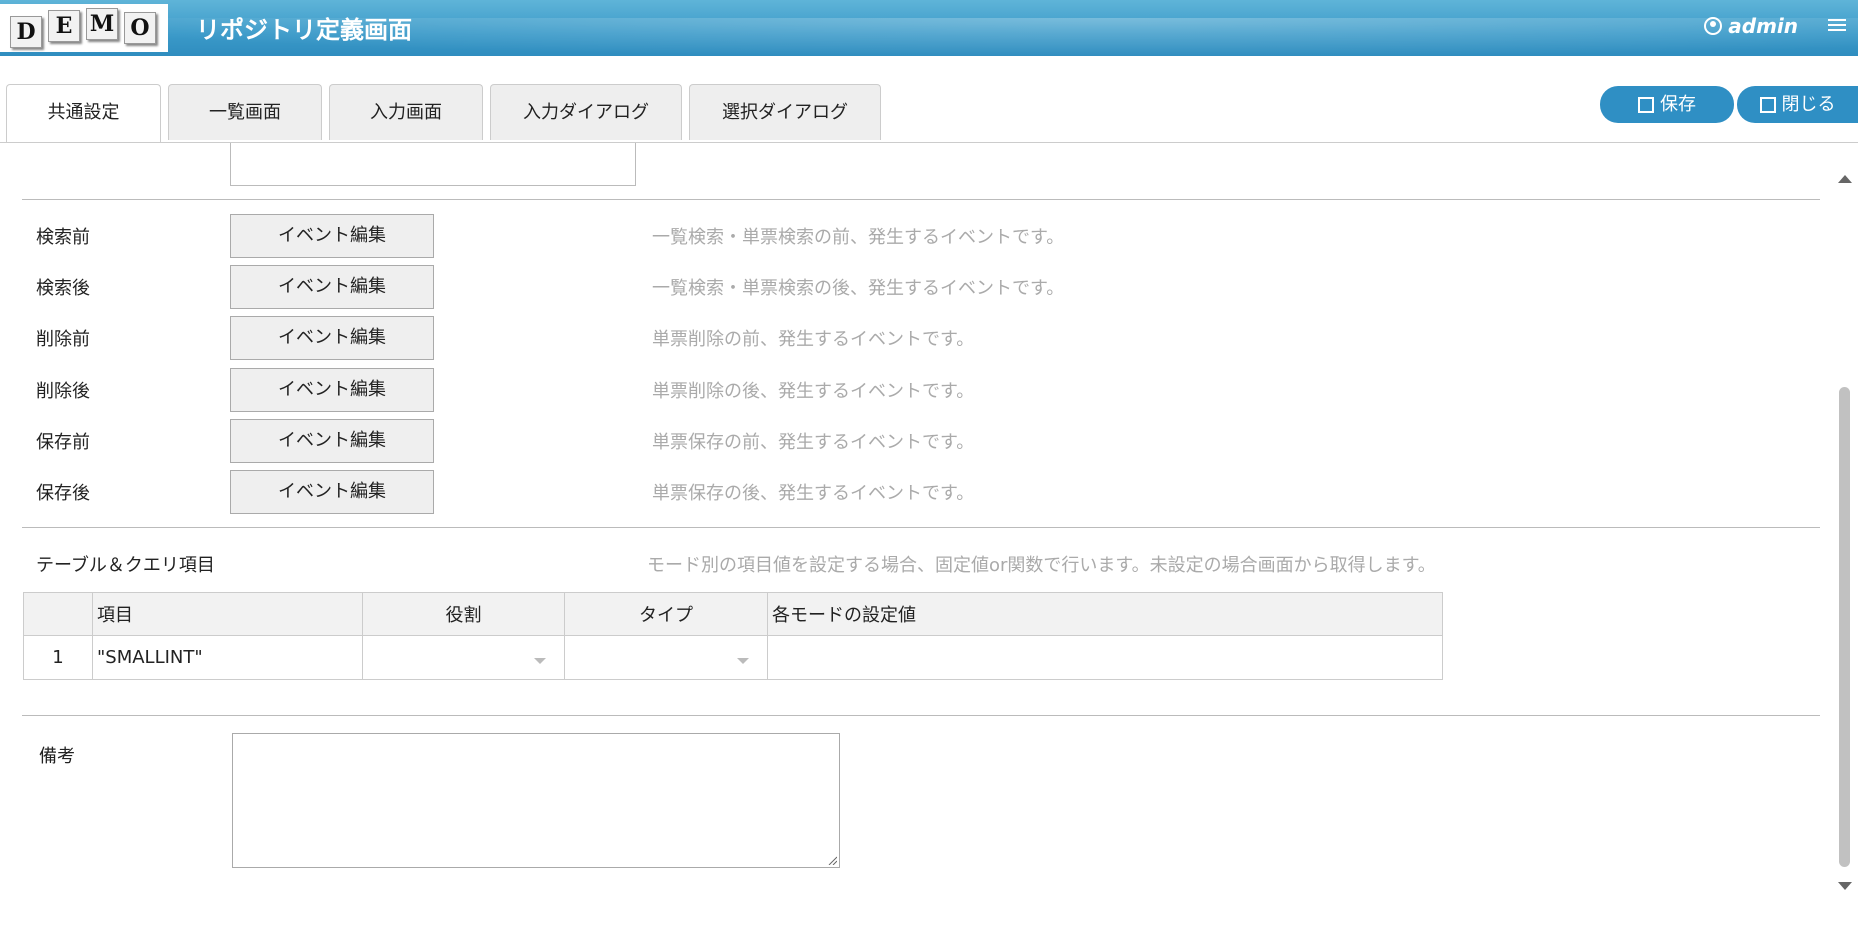  I want to click on scrollbar-thumb, so click(1844, 627).